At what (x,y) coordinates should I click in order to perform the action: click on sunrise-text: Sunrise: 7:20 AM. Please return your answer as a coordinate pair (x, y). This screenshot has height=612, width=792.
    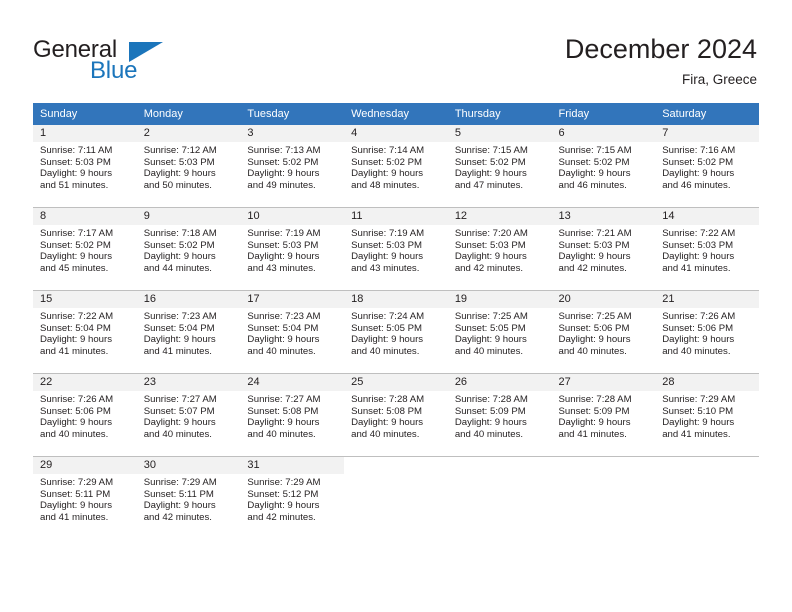
    Looking at the image, I should click on (491, 233).